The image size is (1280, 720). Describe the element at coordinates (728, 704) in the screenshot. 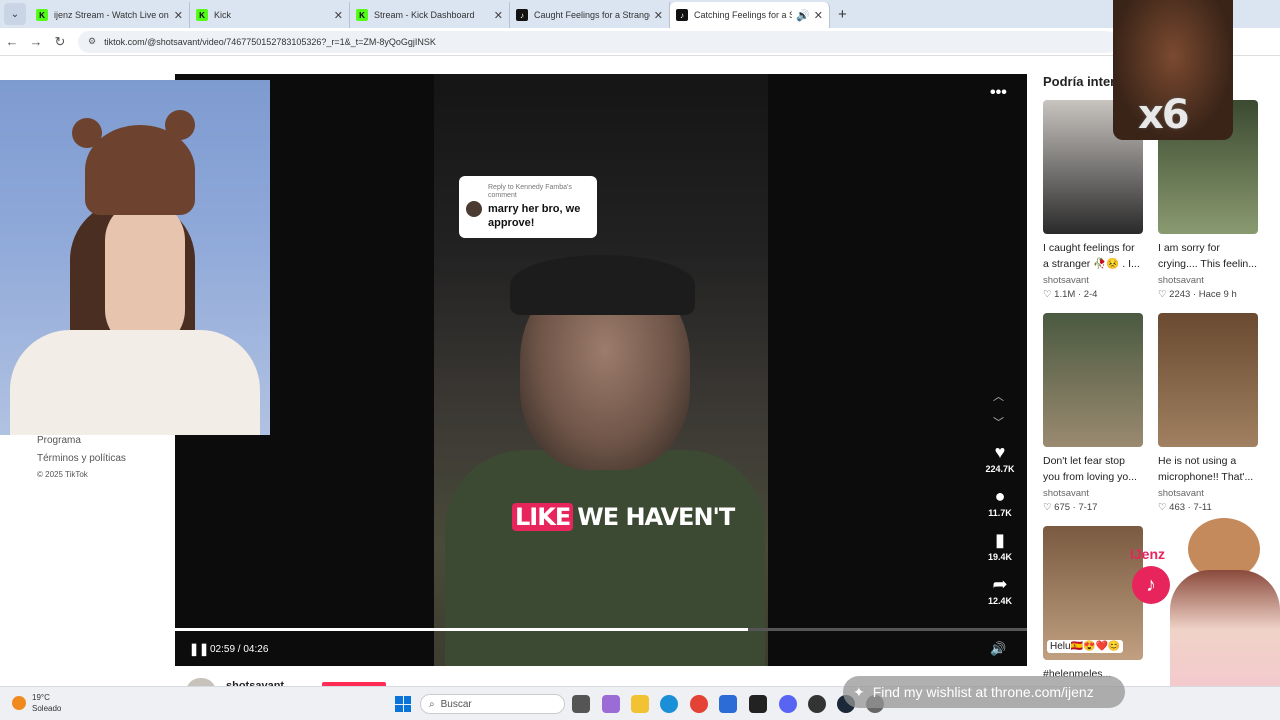

I see `store-icon` at that location.